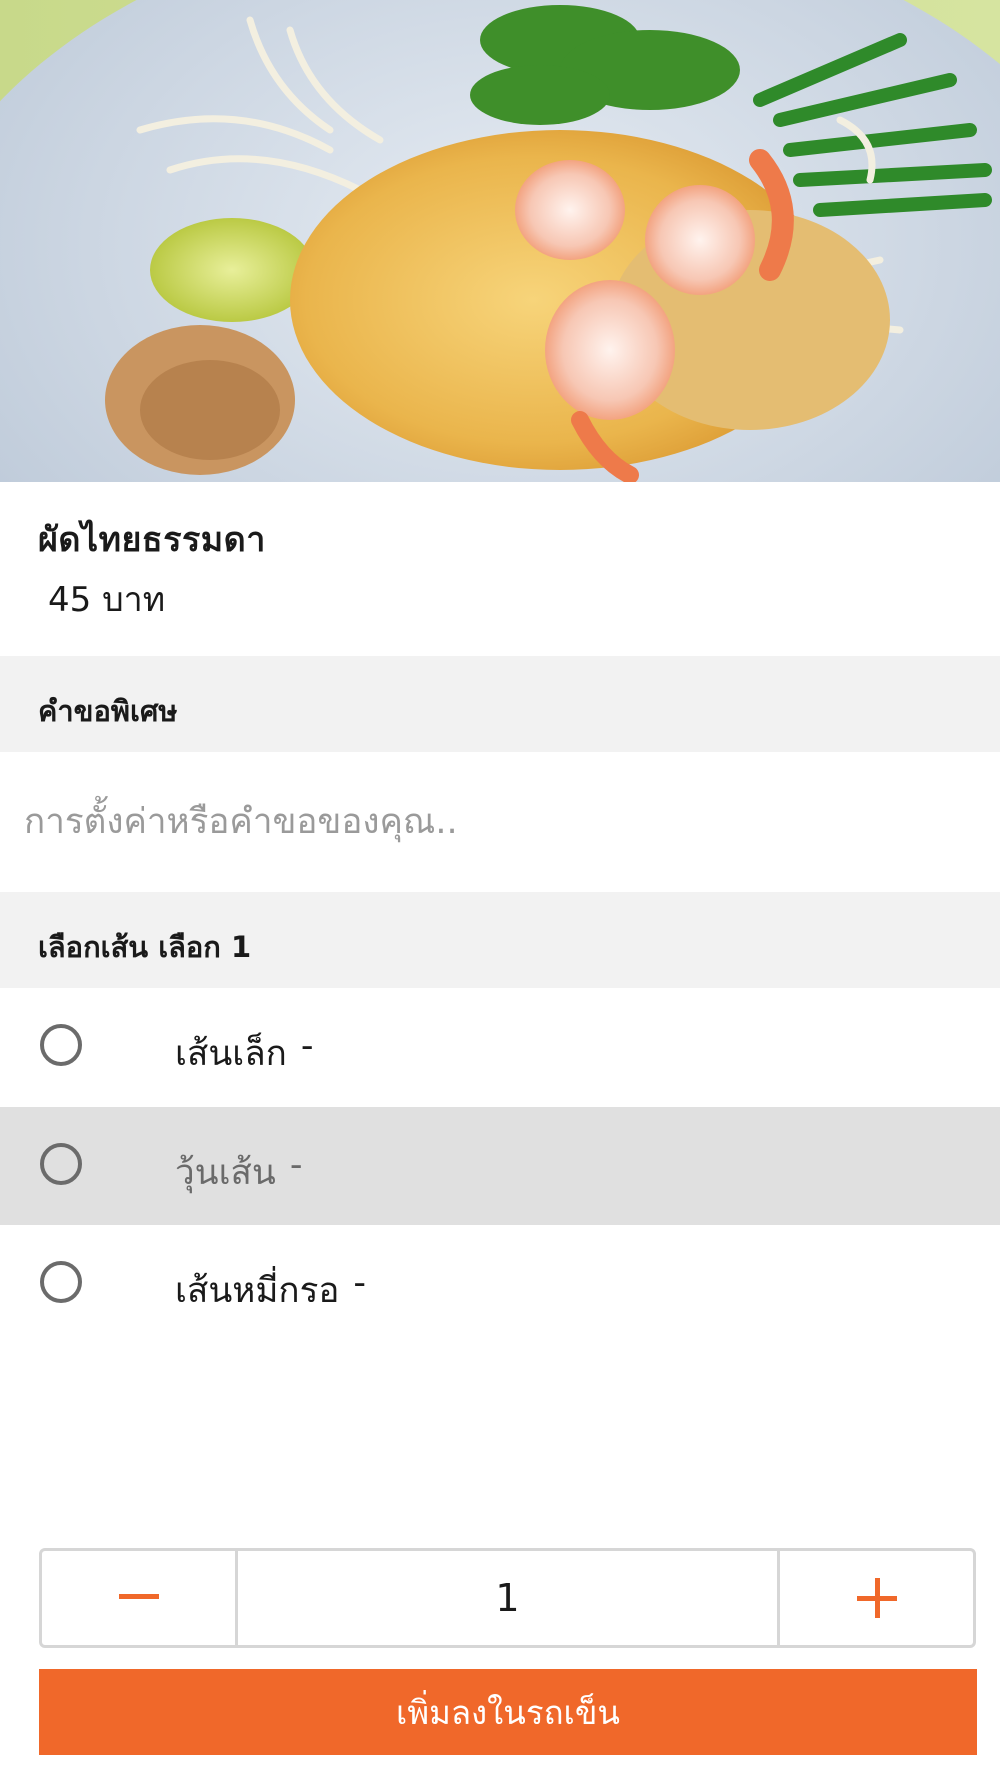 The image size is (1000, 1778). I want to click on special-request-label: คำขอพิเศษ, so click(108, 711).